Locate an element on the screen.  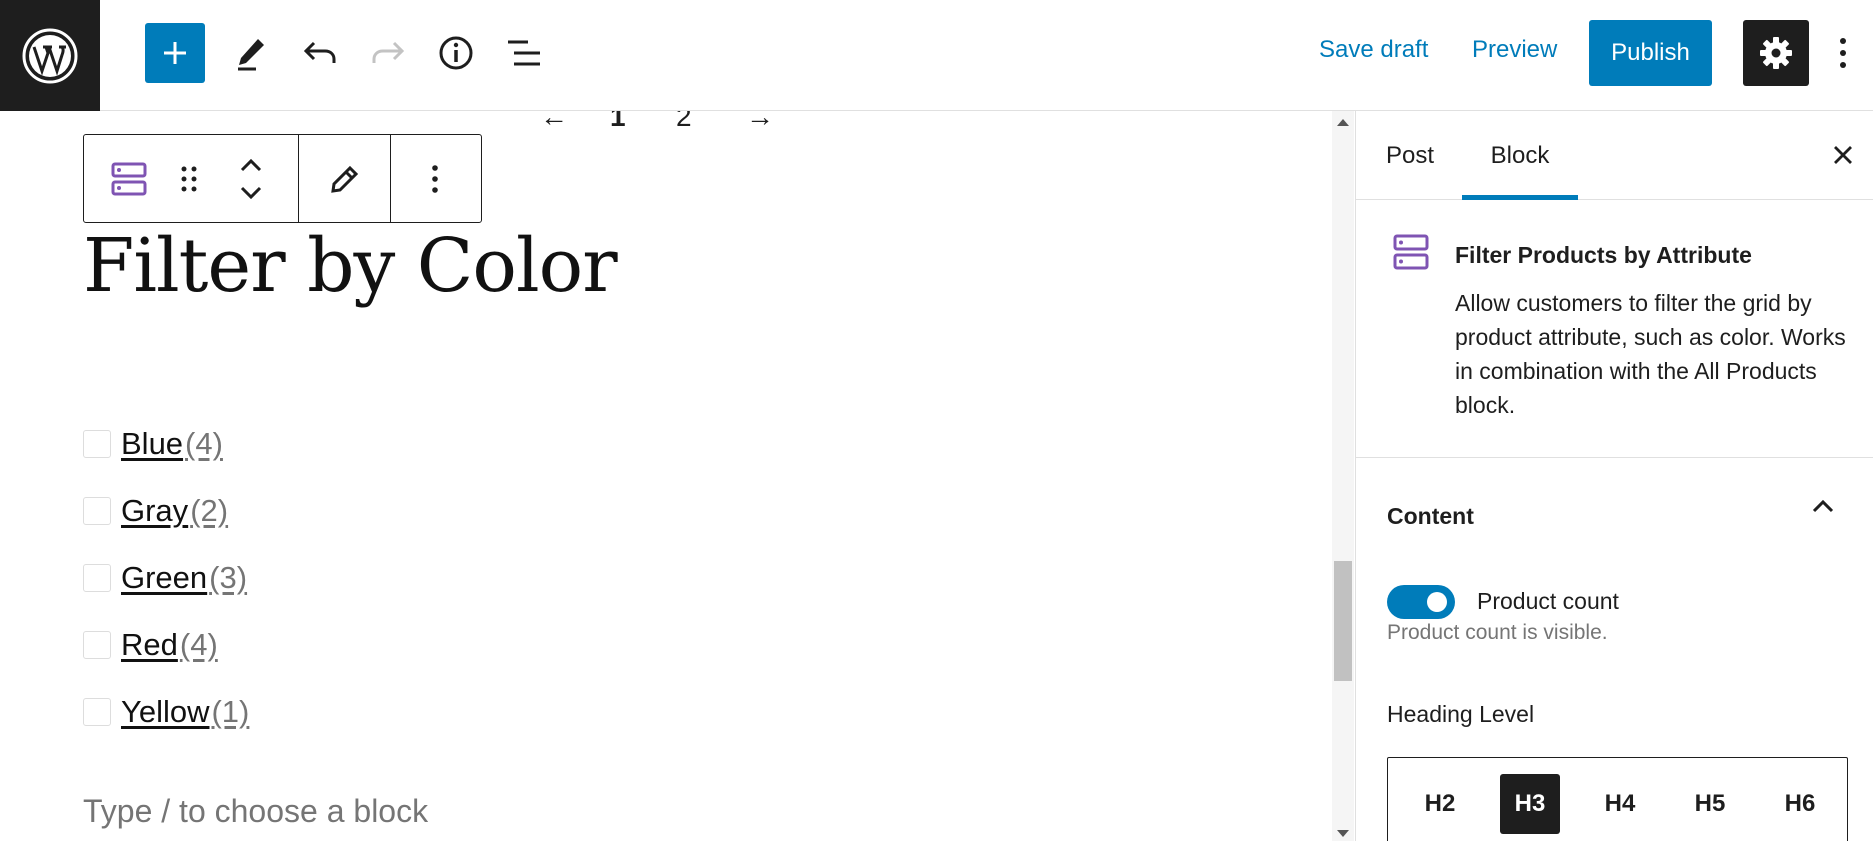
edit-block-button is located at coordinates (344, 178).